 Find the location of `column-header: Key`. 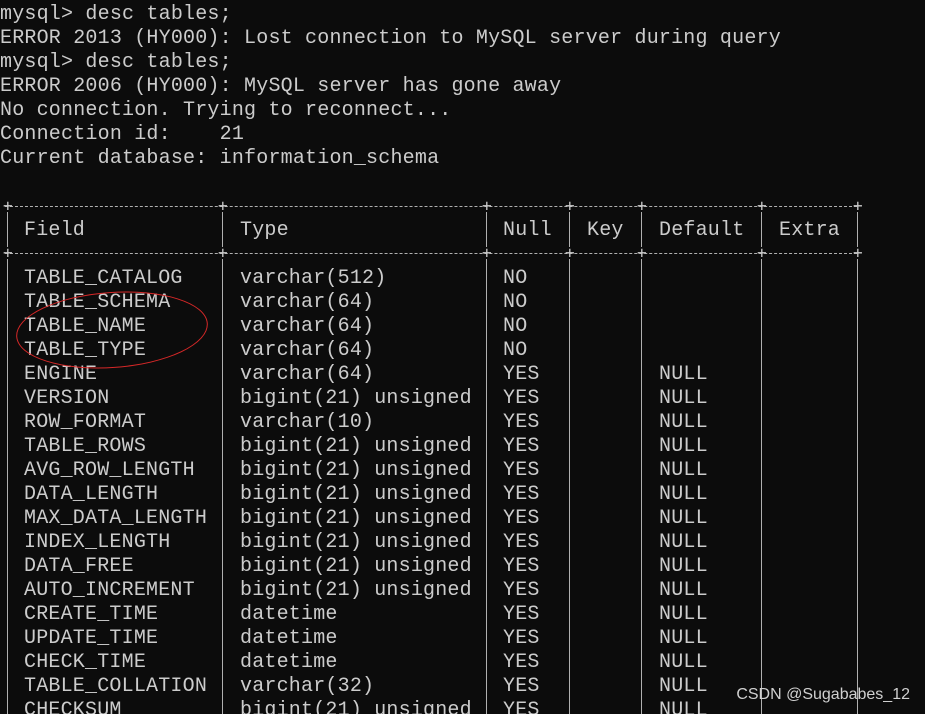

column-header: Key is located at coordinates (605, 230).